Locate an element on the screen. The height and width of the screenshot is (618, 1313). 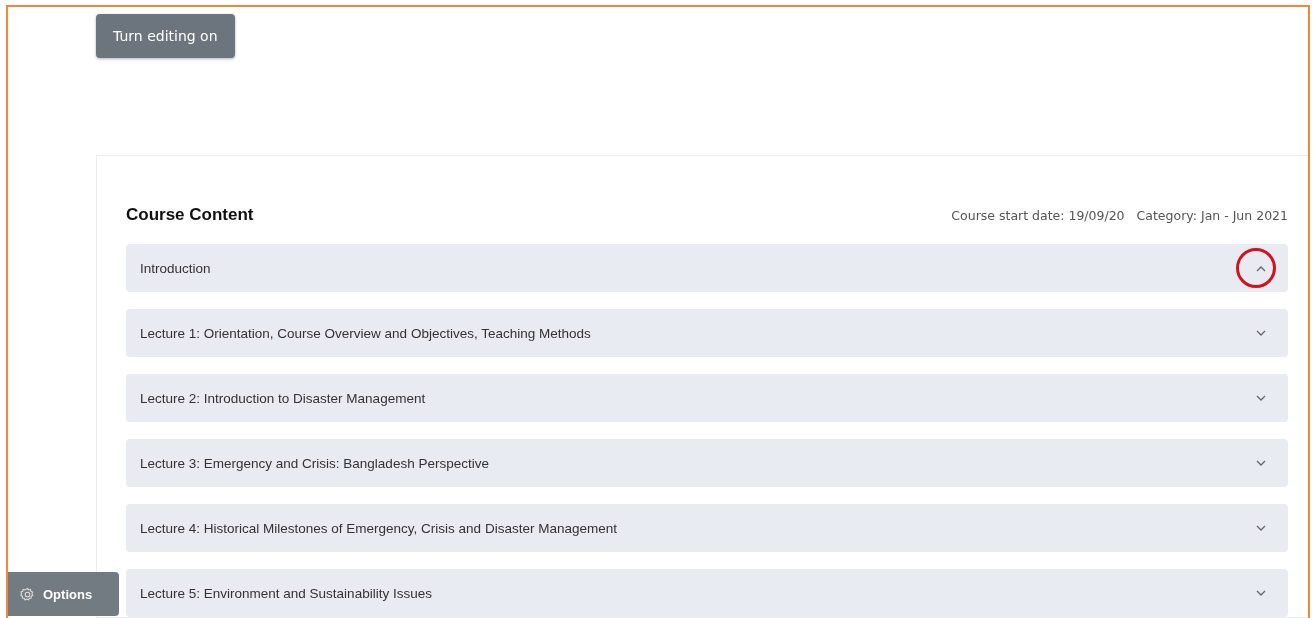
section-header: Lecture 4: Historical Milestones of Emergency, Crisis and Disaster Management is located at coordinates (707, 528).